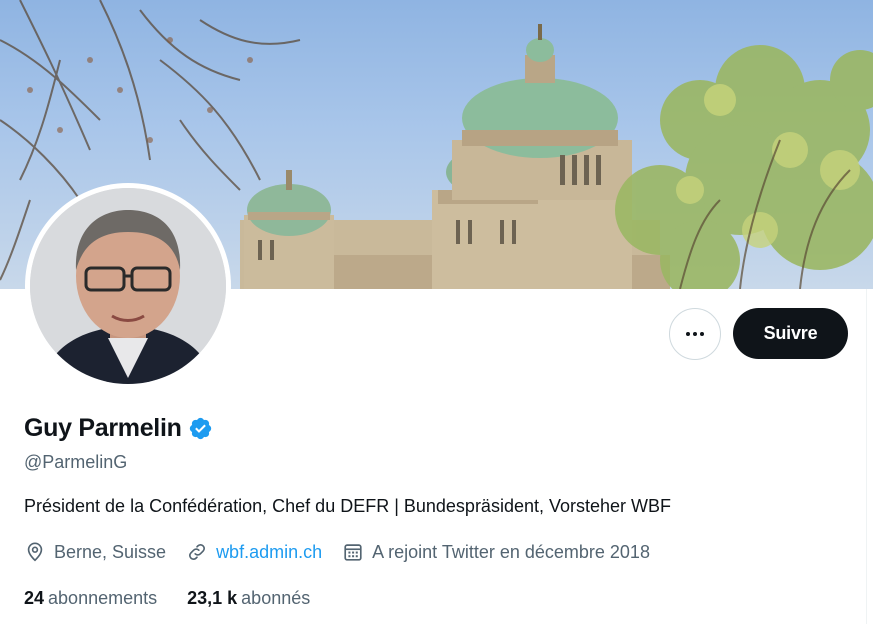 This screenshot has height=624, width=873. I want to click on followers-count: 23,1 k, so click(212, 598).